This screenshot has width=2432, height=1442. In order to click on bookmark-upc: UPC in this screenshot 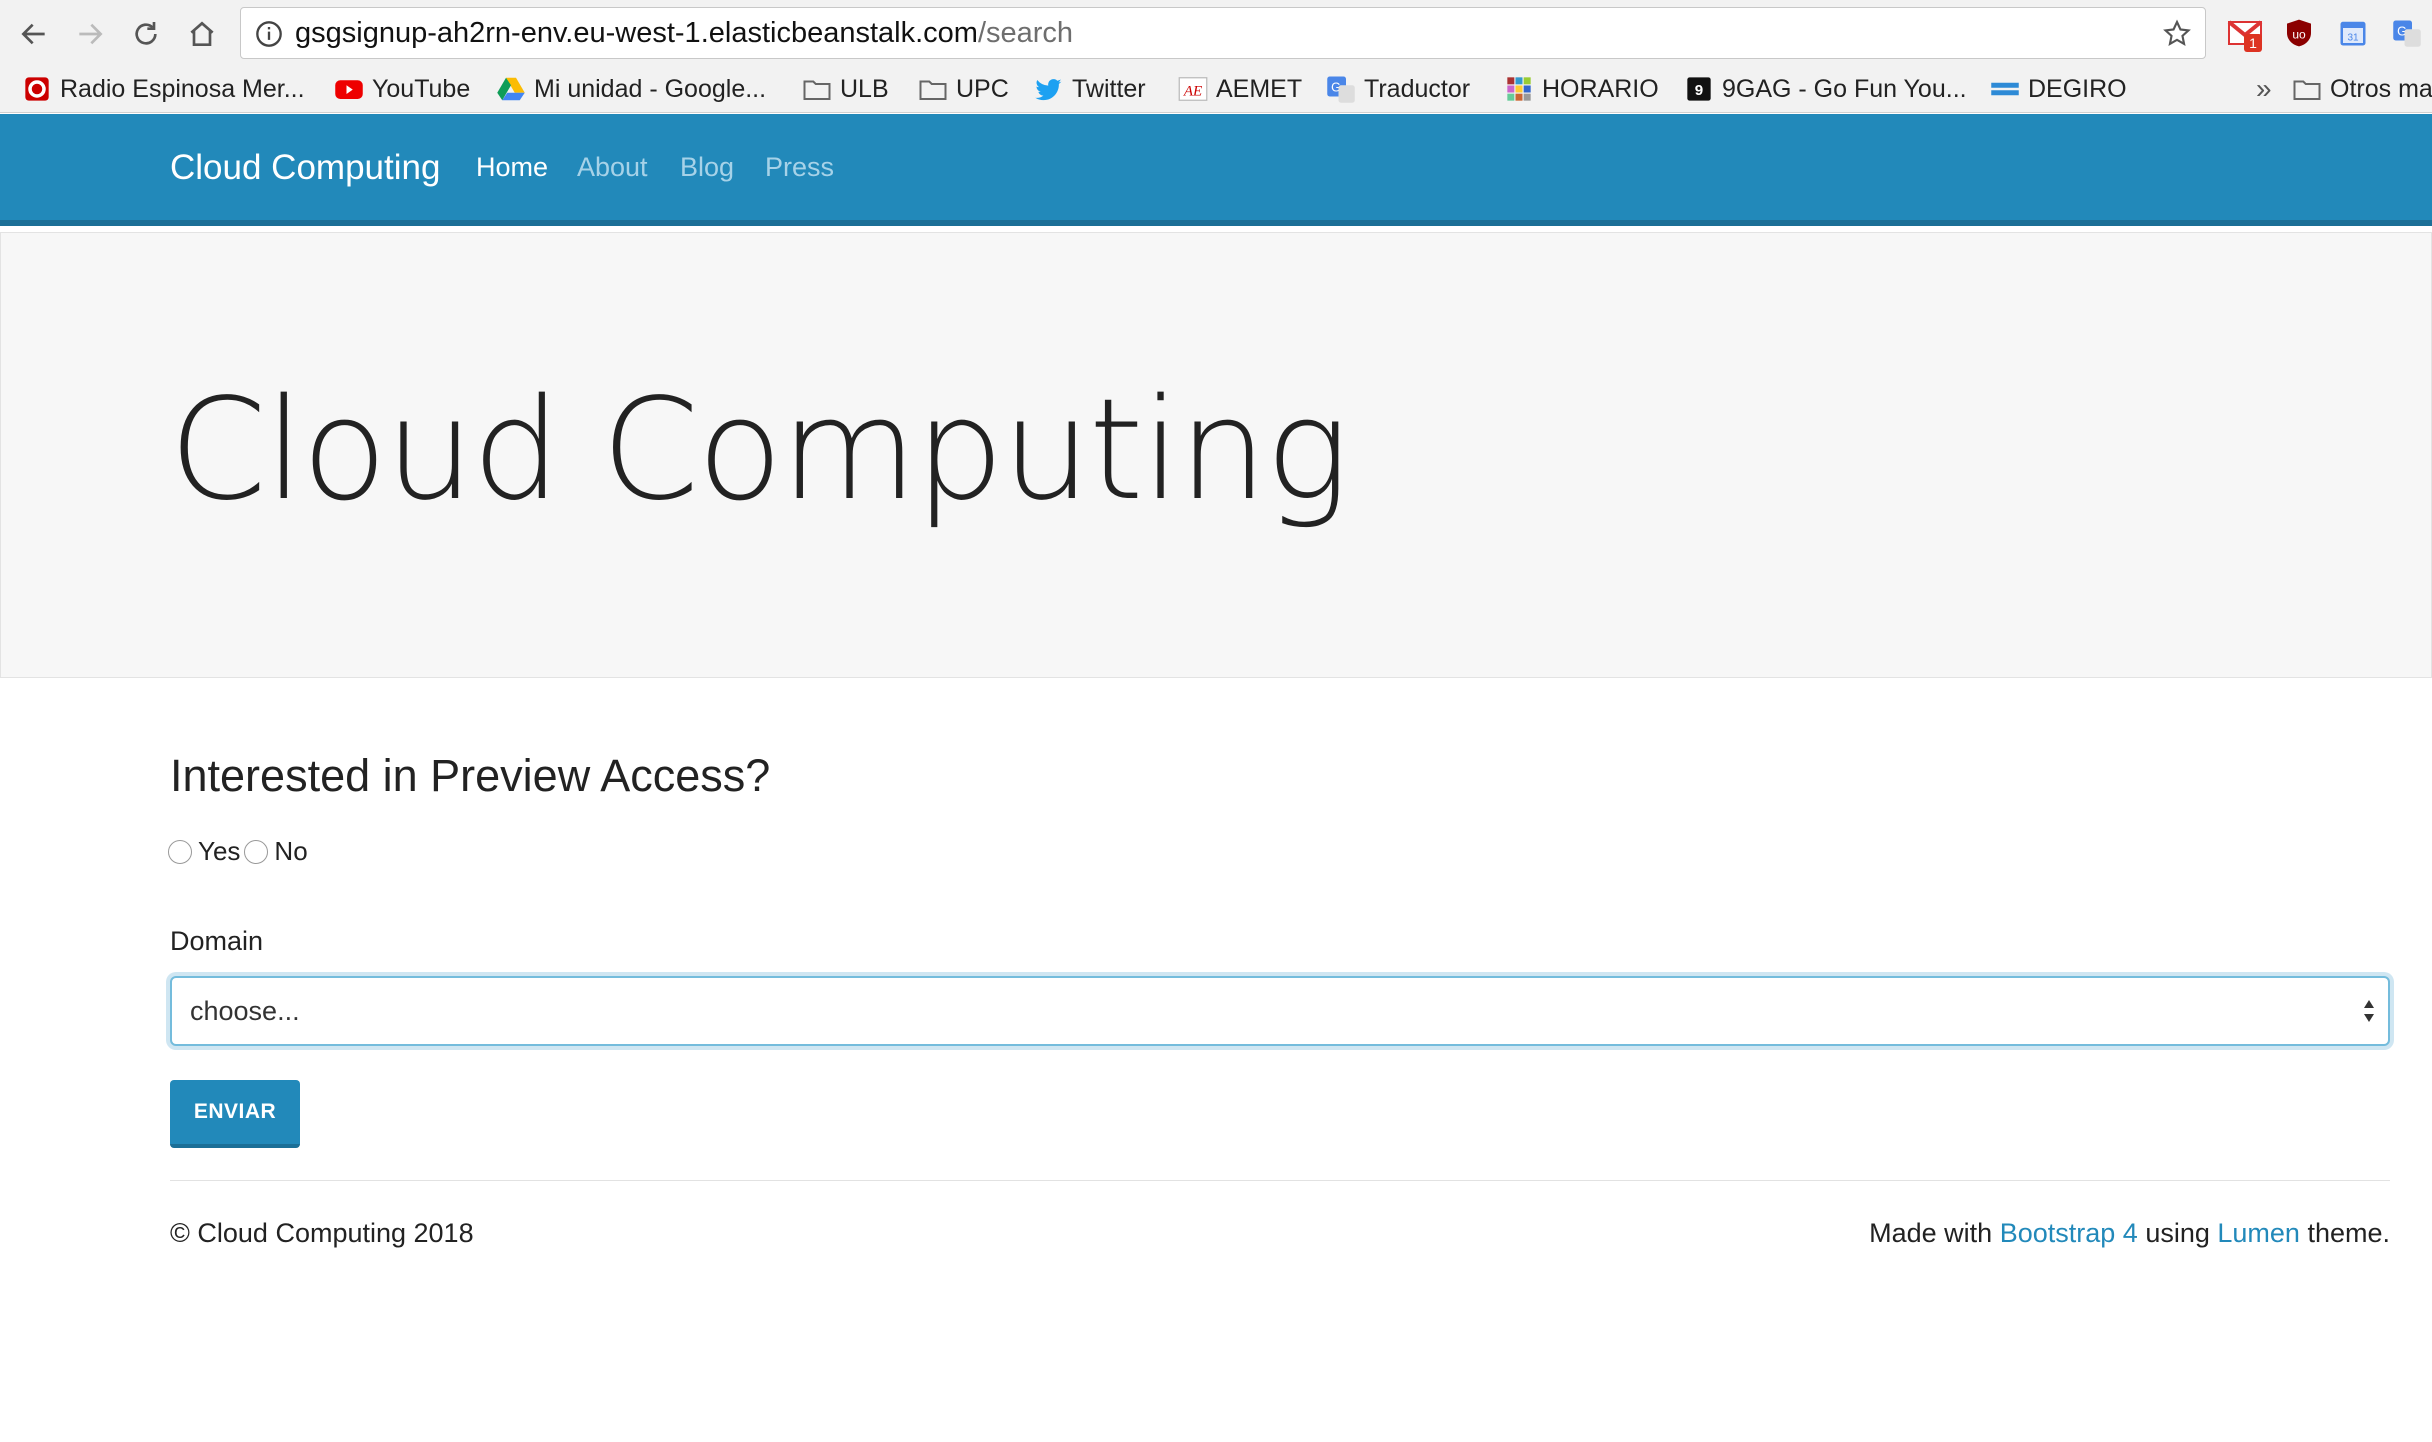, I will do `click(963, 89)`.